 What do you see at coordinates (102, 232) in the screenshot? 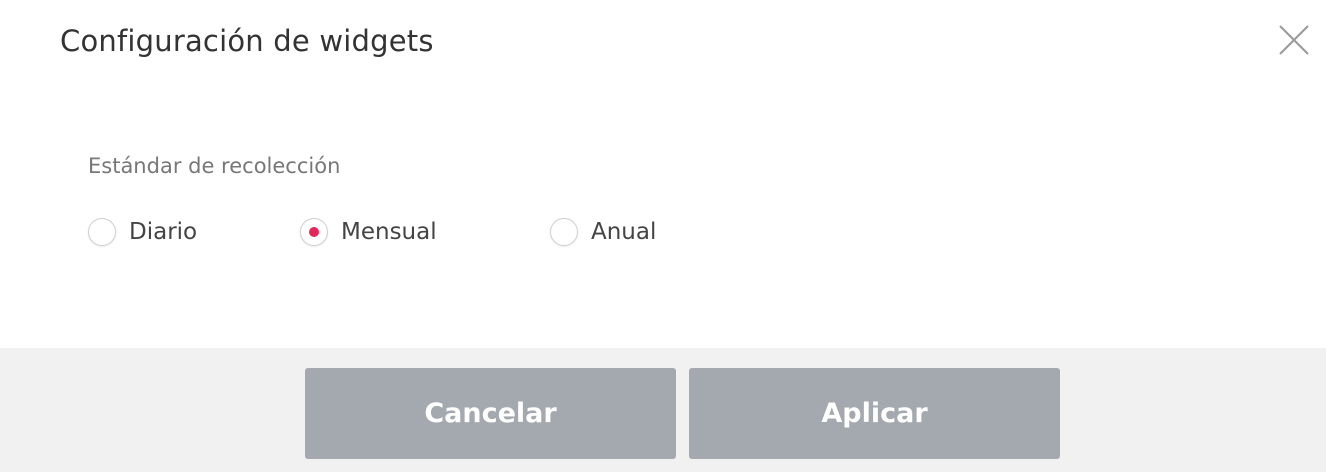
I see `radio-circle-diario` at bounding box center [102, 232].